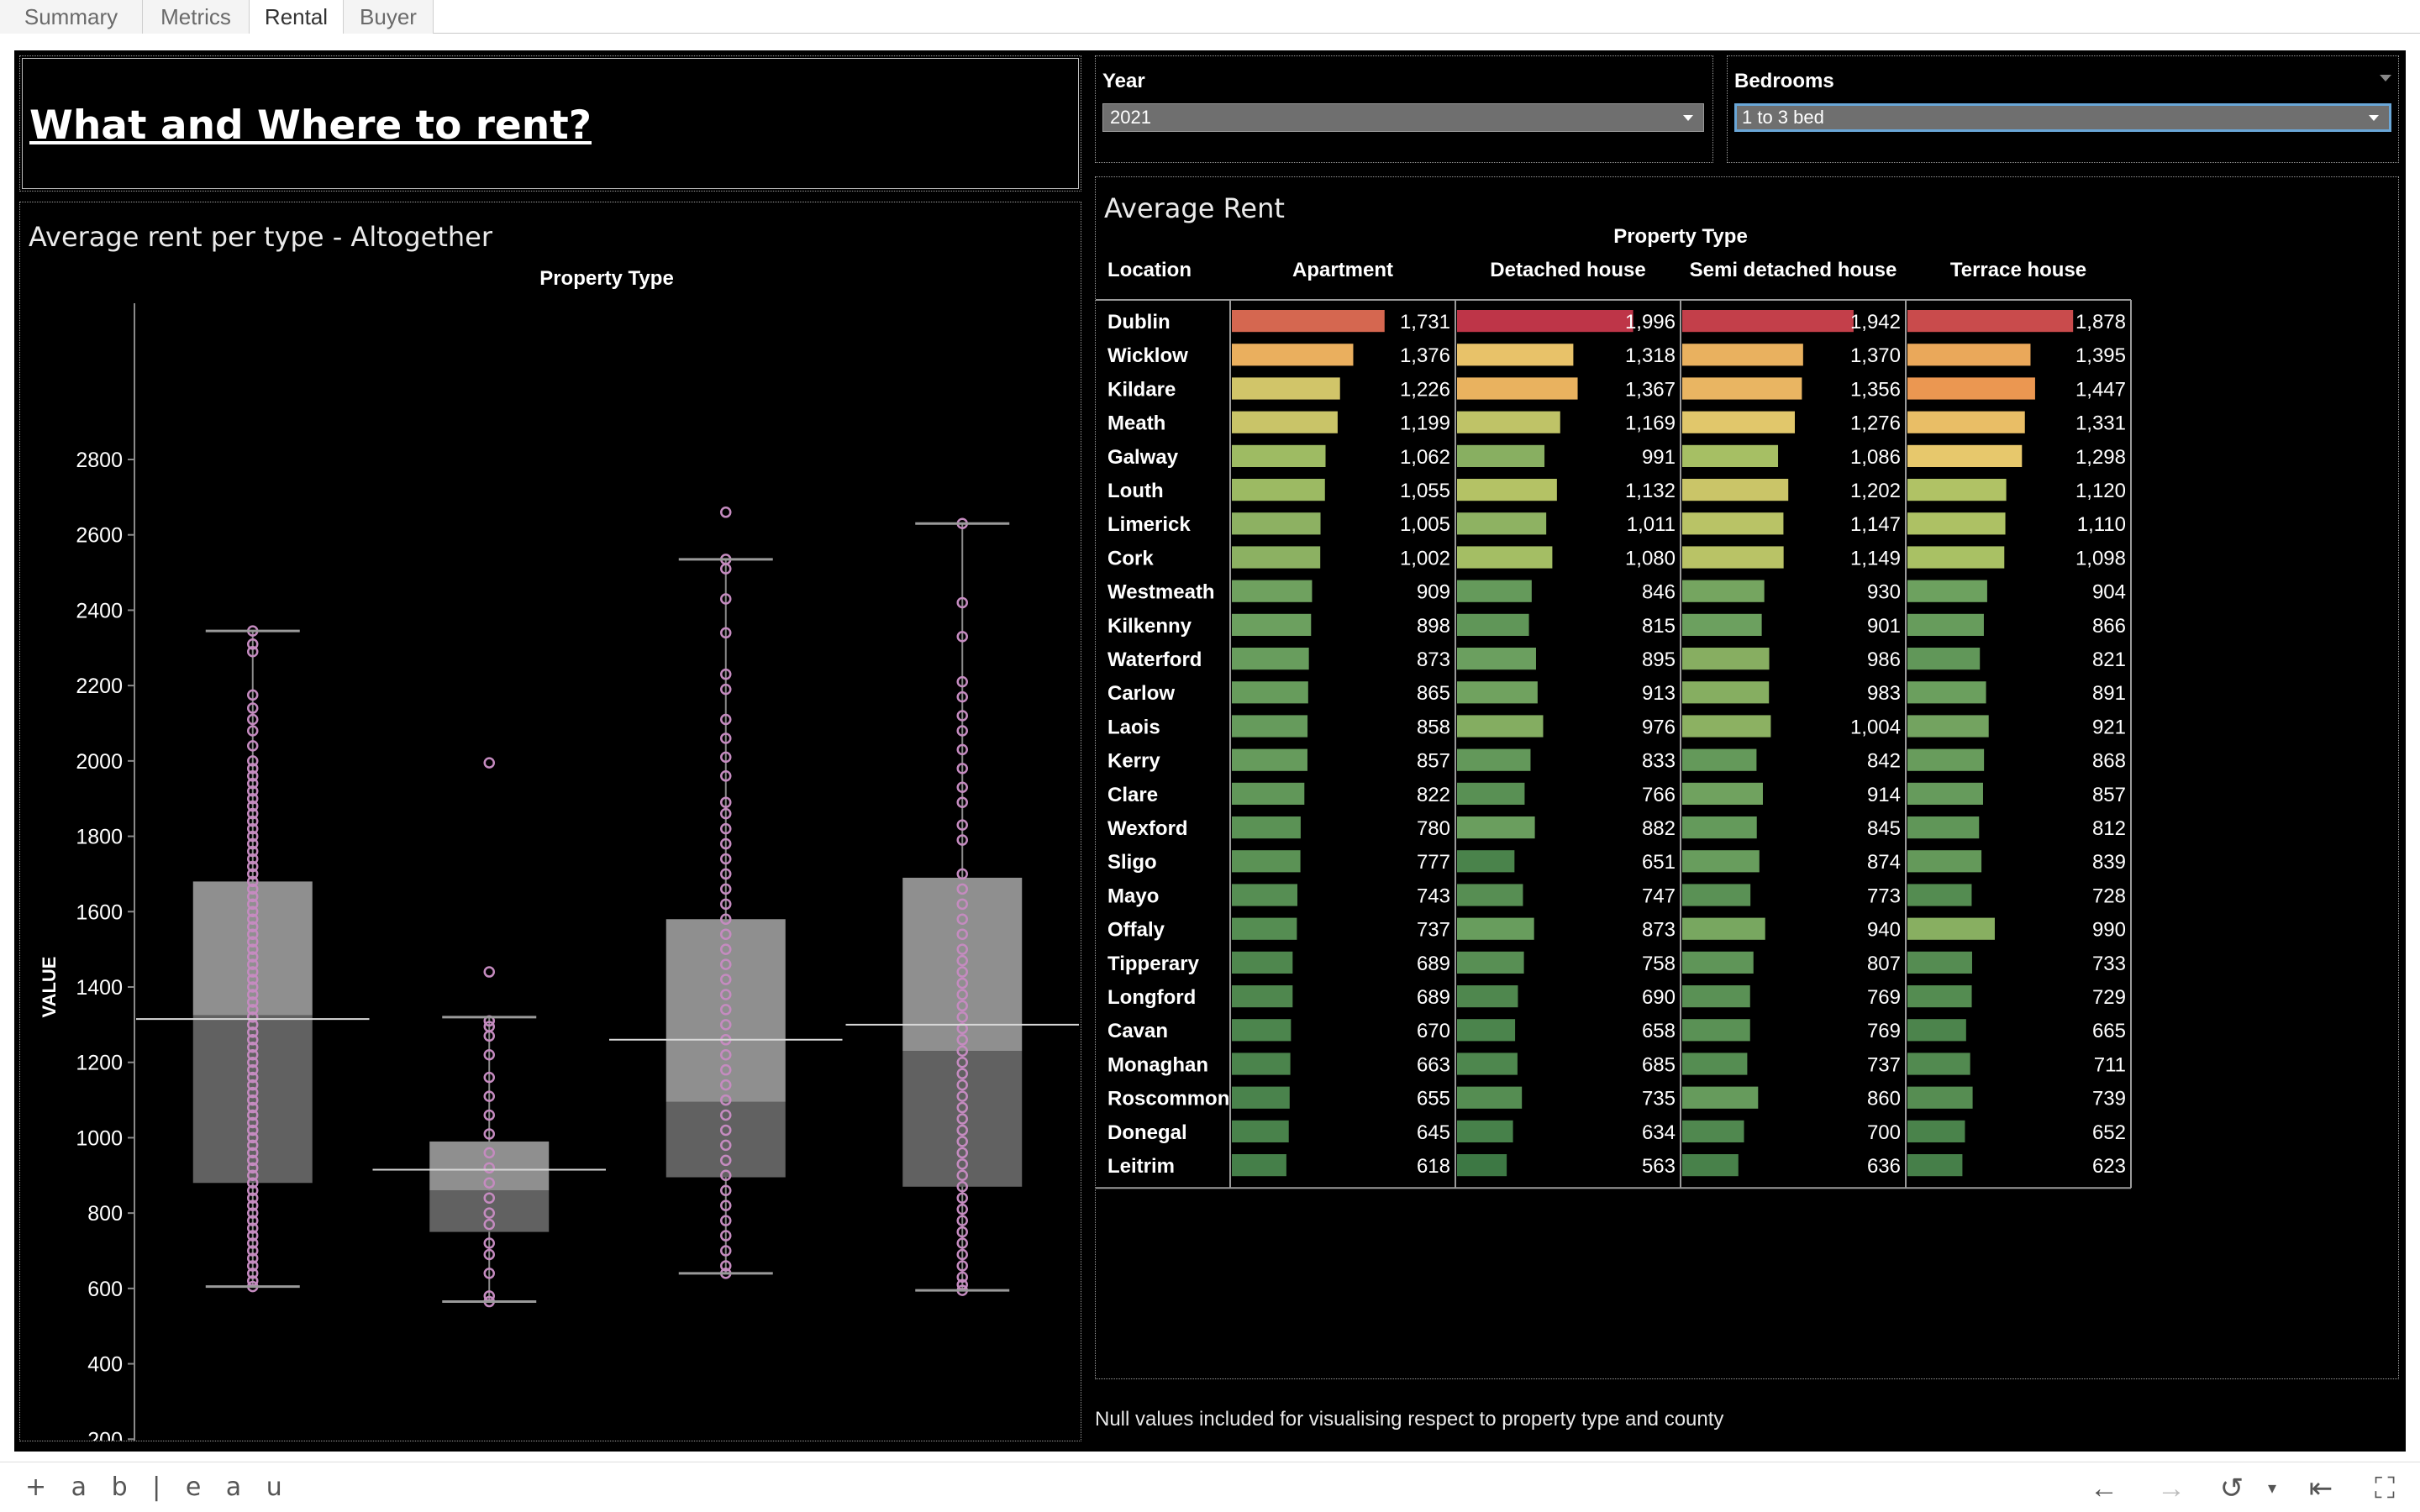  I want to click on redo-icon: →, so click(2171, 1488).